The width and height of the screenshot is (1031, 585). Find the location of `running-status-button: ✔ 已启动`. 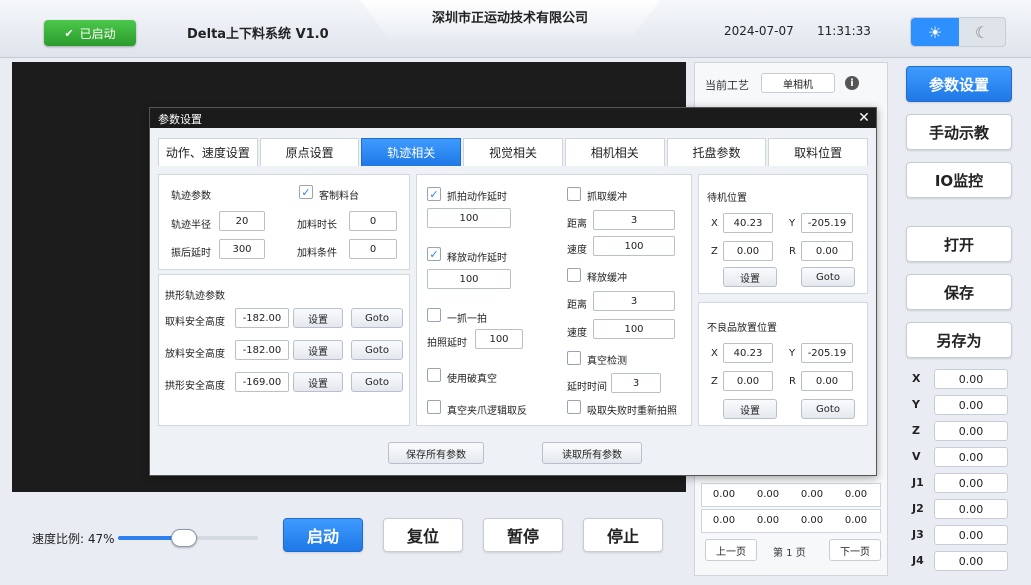

running-status-button: ✔ 已启动 is located at coordinates (90, 33).